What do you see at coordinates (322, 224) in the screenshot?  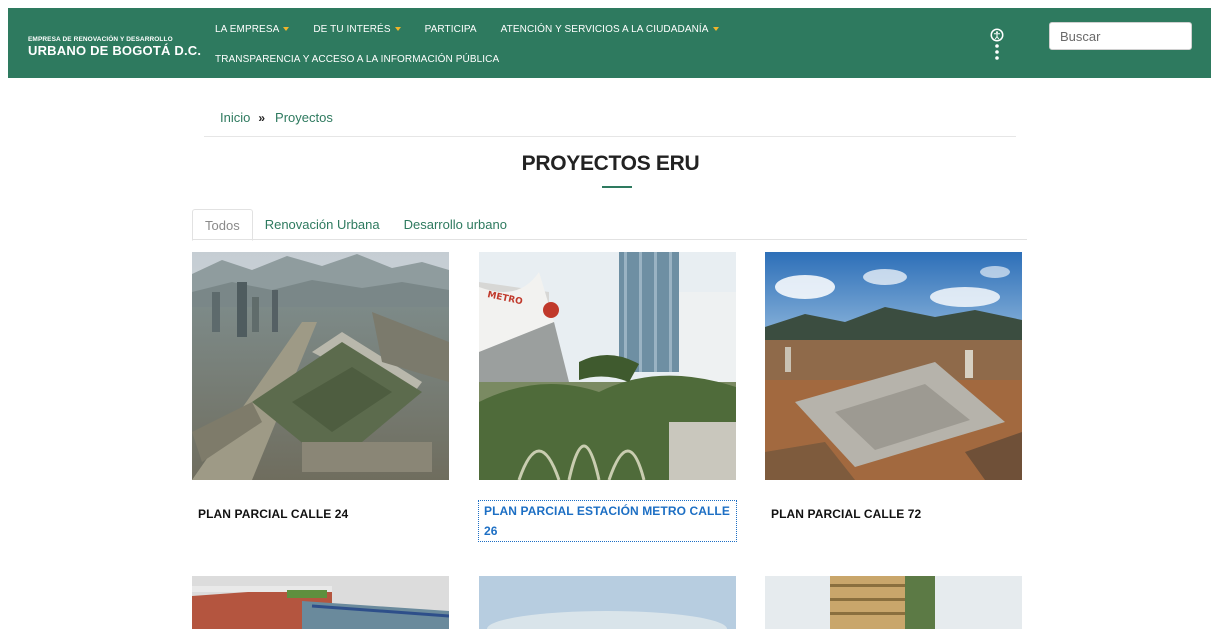 I see `tab-renovacion-urbana: Renovación Urbana` at bounding box center [322, 224].